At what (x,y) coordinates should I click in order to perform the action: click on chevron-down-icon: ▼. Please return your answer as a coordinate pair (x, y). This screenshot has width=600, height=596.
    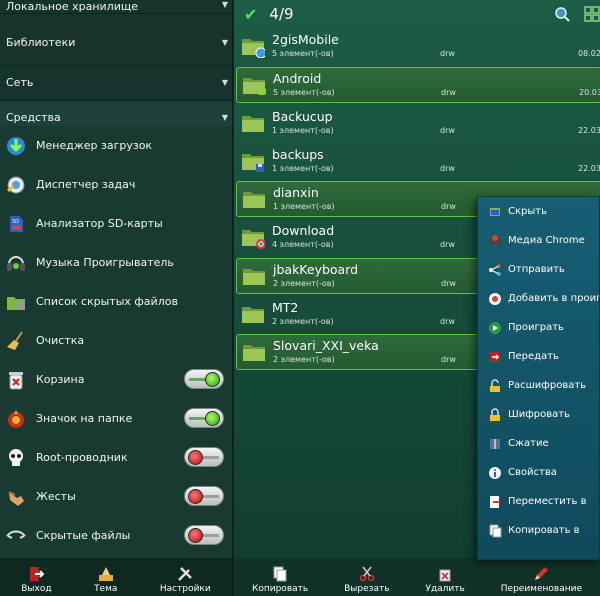
    Looking at the image, I should click on (224, 42).